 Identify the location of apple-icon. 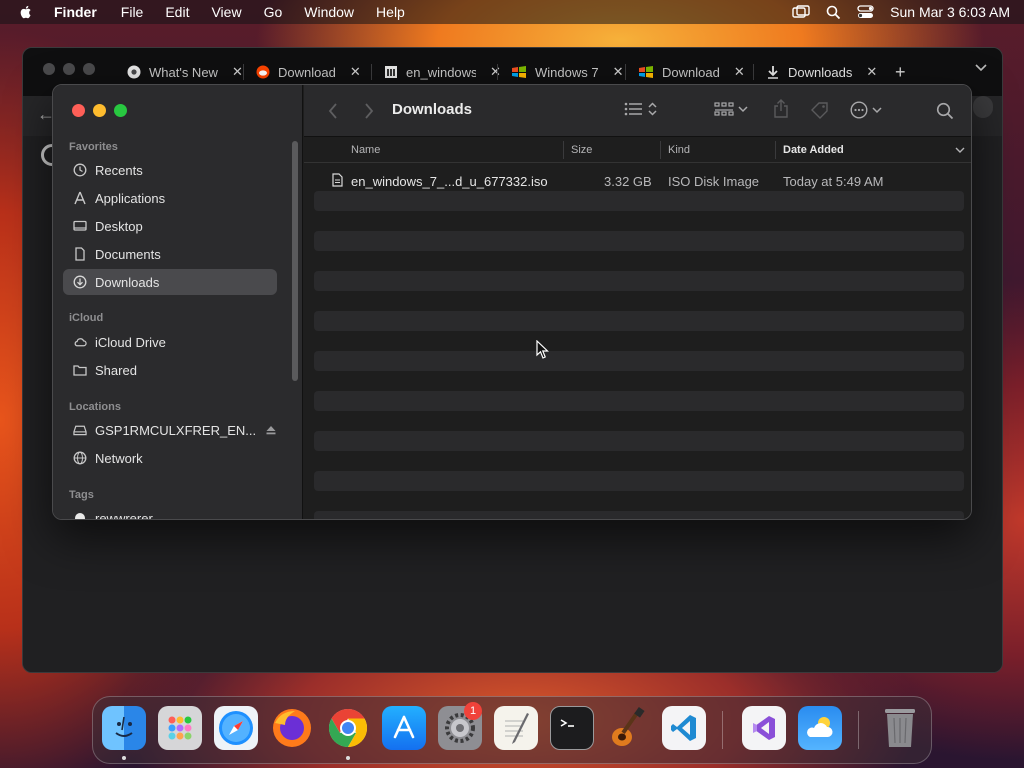
(26, 12).